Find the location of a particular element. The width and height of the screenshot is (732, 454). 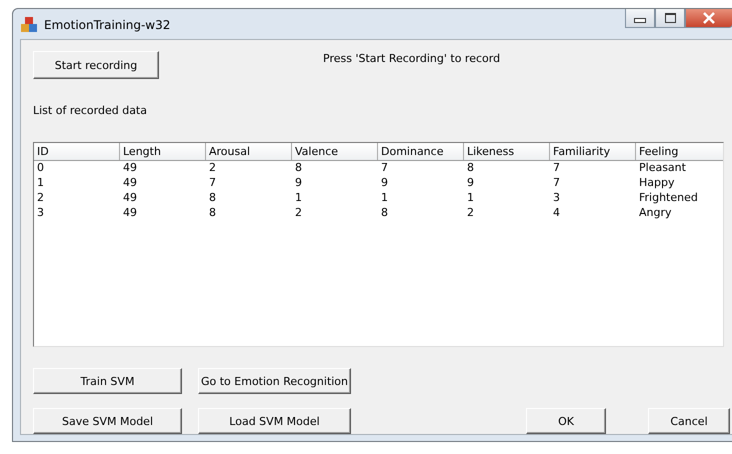

column-header: ID is located at coordinates (77, 151).